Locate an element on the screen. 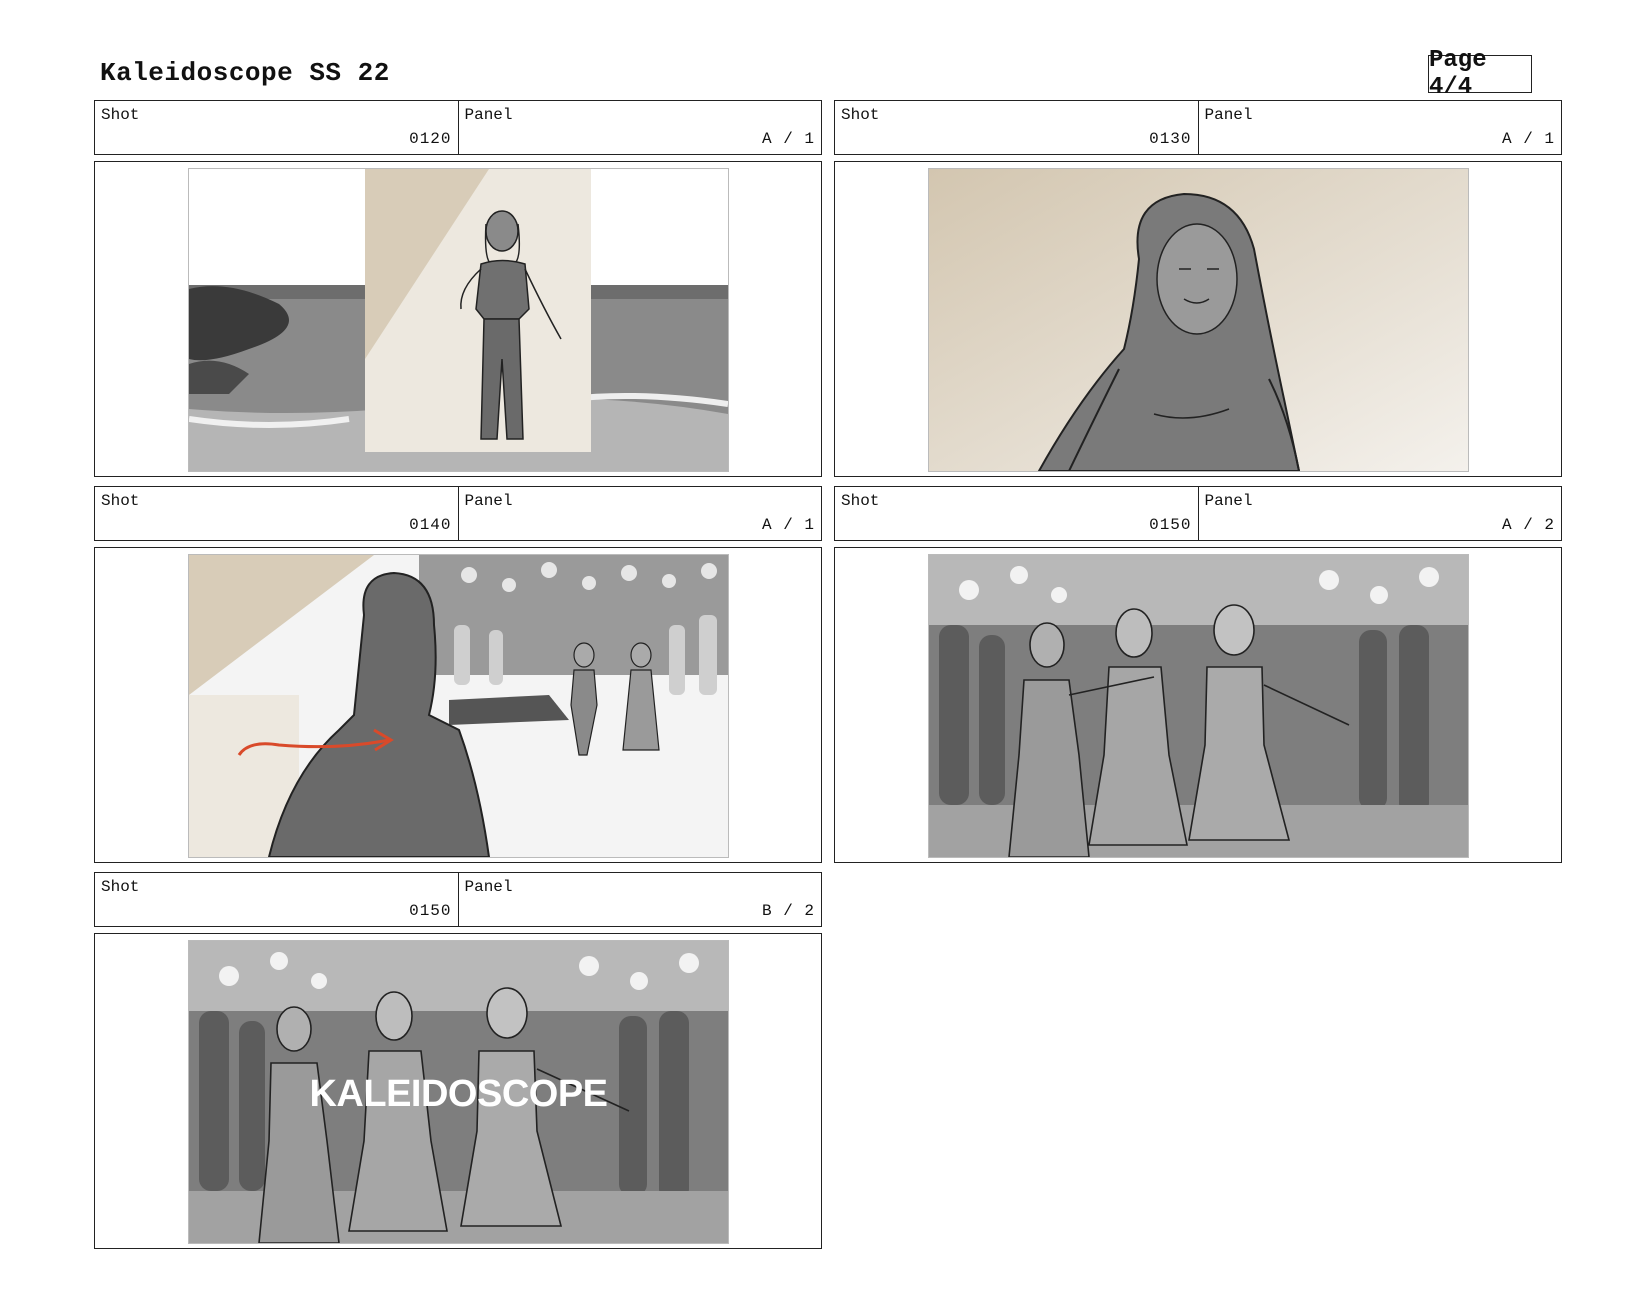  sketch-image: KALEIDOSCOPE is located at coordinates (458, 1092).